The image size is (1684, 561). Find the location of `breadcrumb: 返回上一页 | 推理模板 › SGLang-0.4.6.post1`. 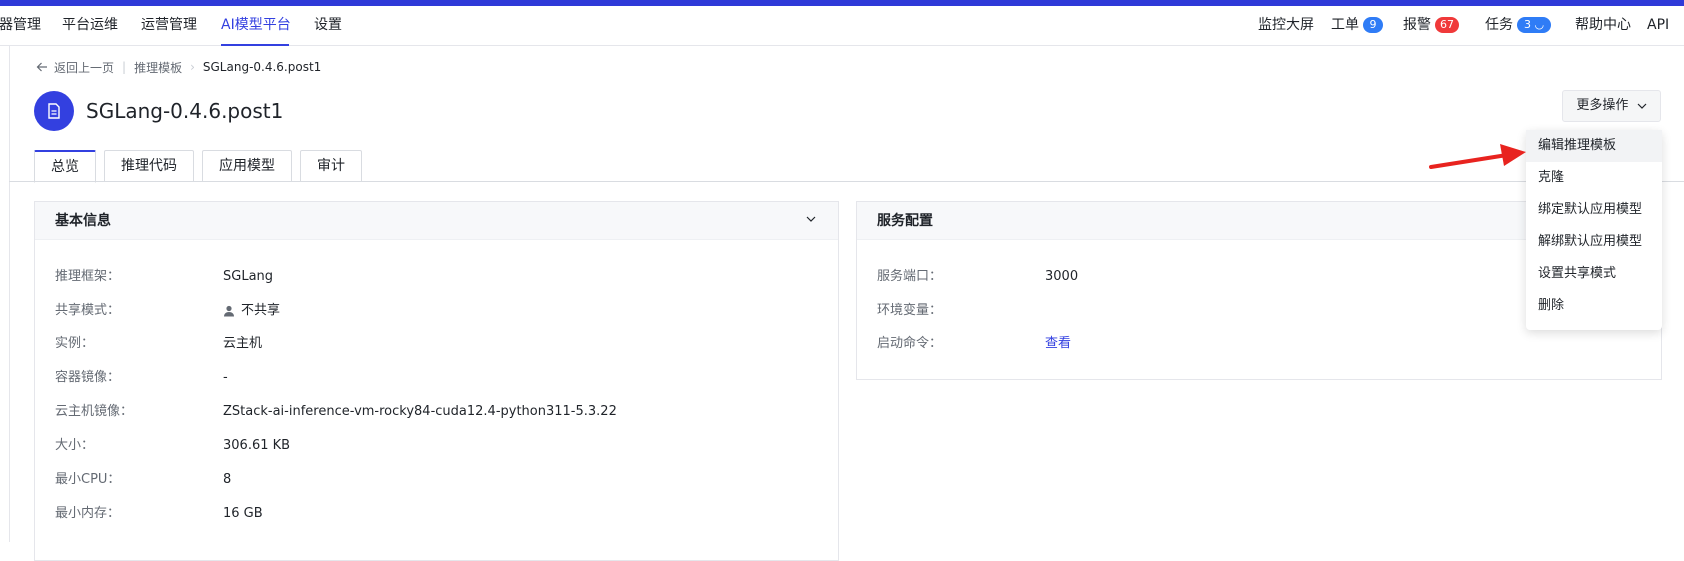

breadcrumb: 返回上一页 | 推理模板 › SGLang-0.4.6.post1 is located at coordinates (178, 67).